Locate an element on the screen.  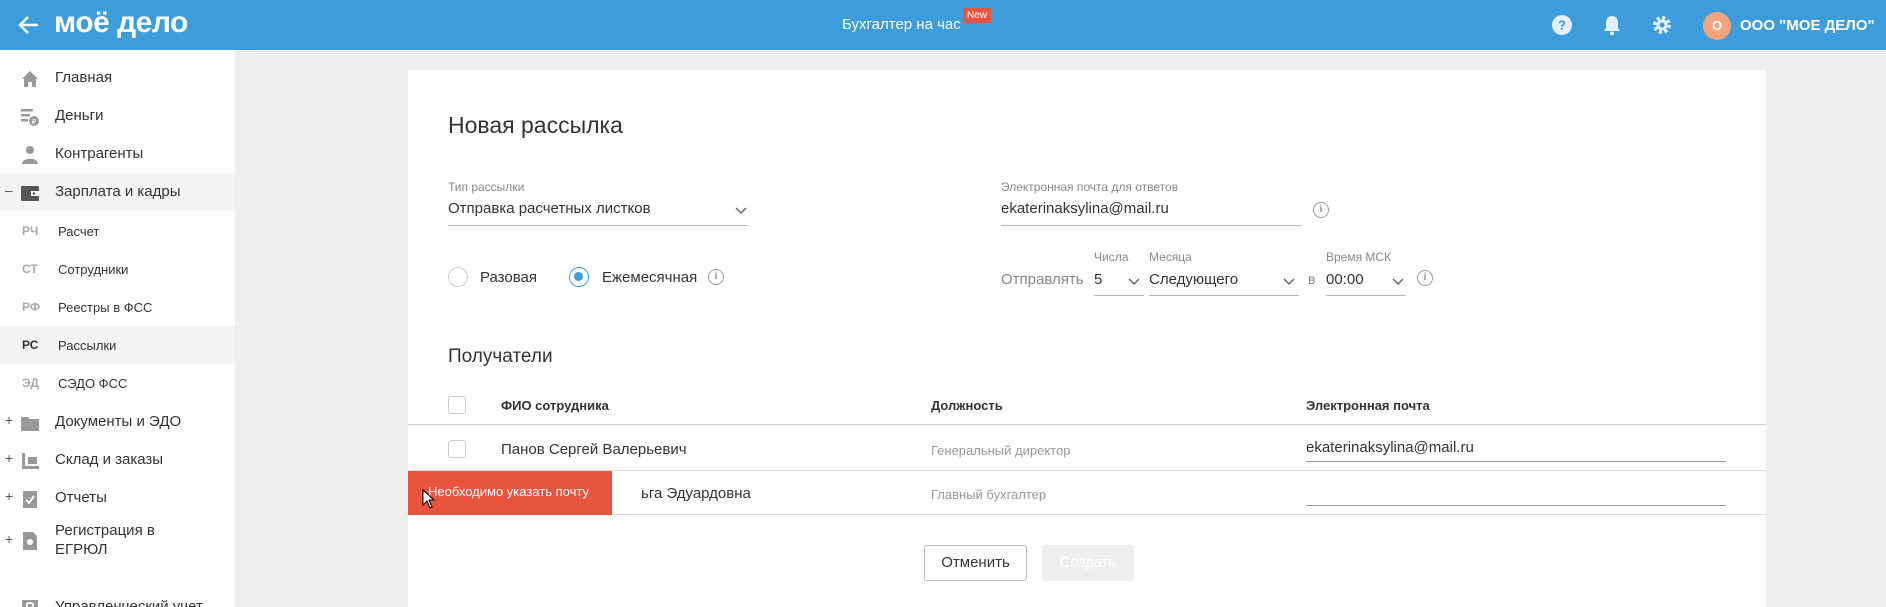
employee-email-value: ekaterinaksylina@mail.ru is located at coordinates (1390, 447).